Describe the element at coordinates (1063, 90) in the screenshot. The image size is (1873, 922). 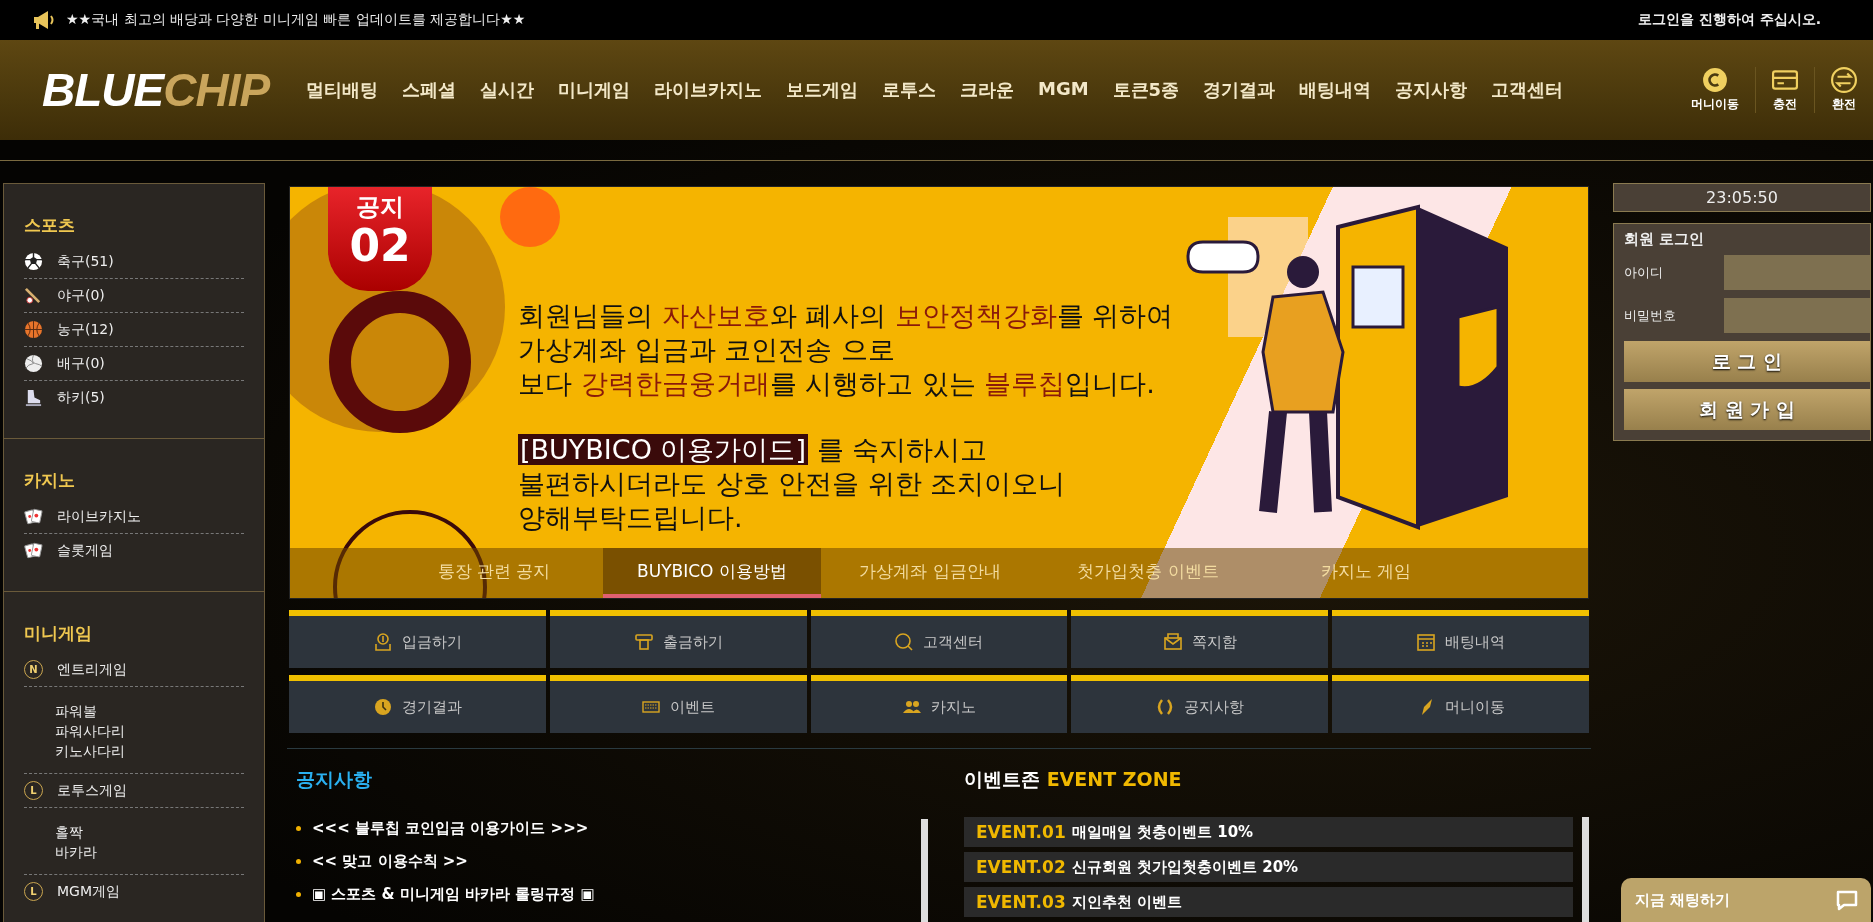
I see `nav-link: MGM` at that location.